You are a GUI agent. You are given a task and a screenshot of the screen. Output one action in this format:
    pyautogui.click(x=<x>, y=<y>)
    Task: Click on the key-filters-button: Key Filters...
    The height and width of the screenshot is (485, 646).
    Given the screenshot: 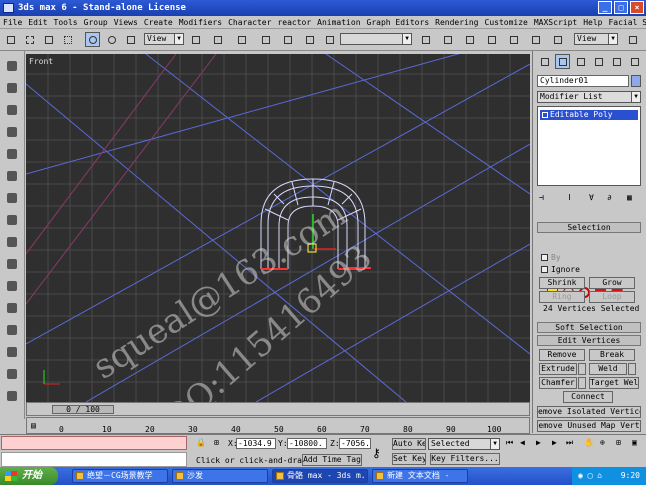 What is the action you would take?
    pyautogui.click(x=465, y=459)
    